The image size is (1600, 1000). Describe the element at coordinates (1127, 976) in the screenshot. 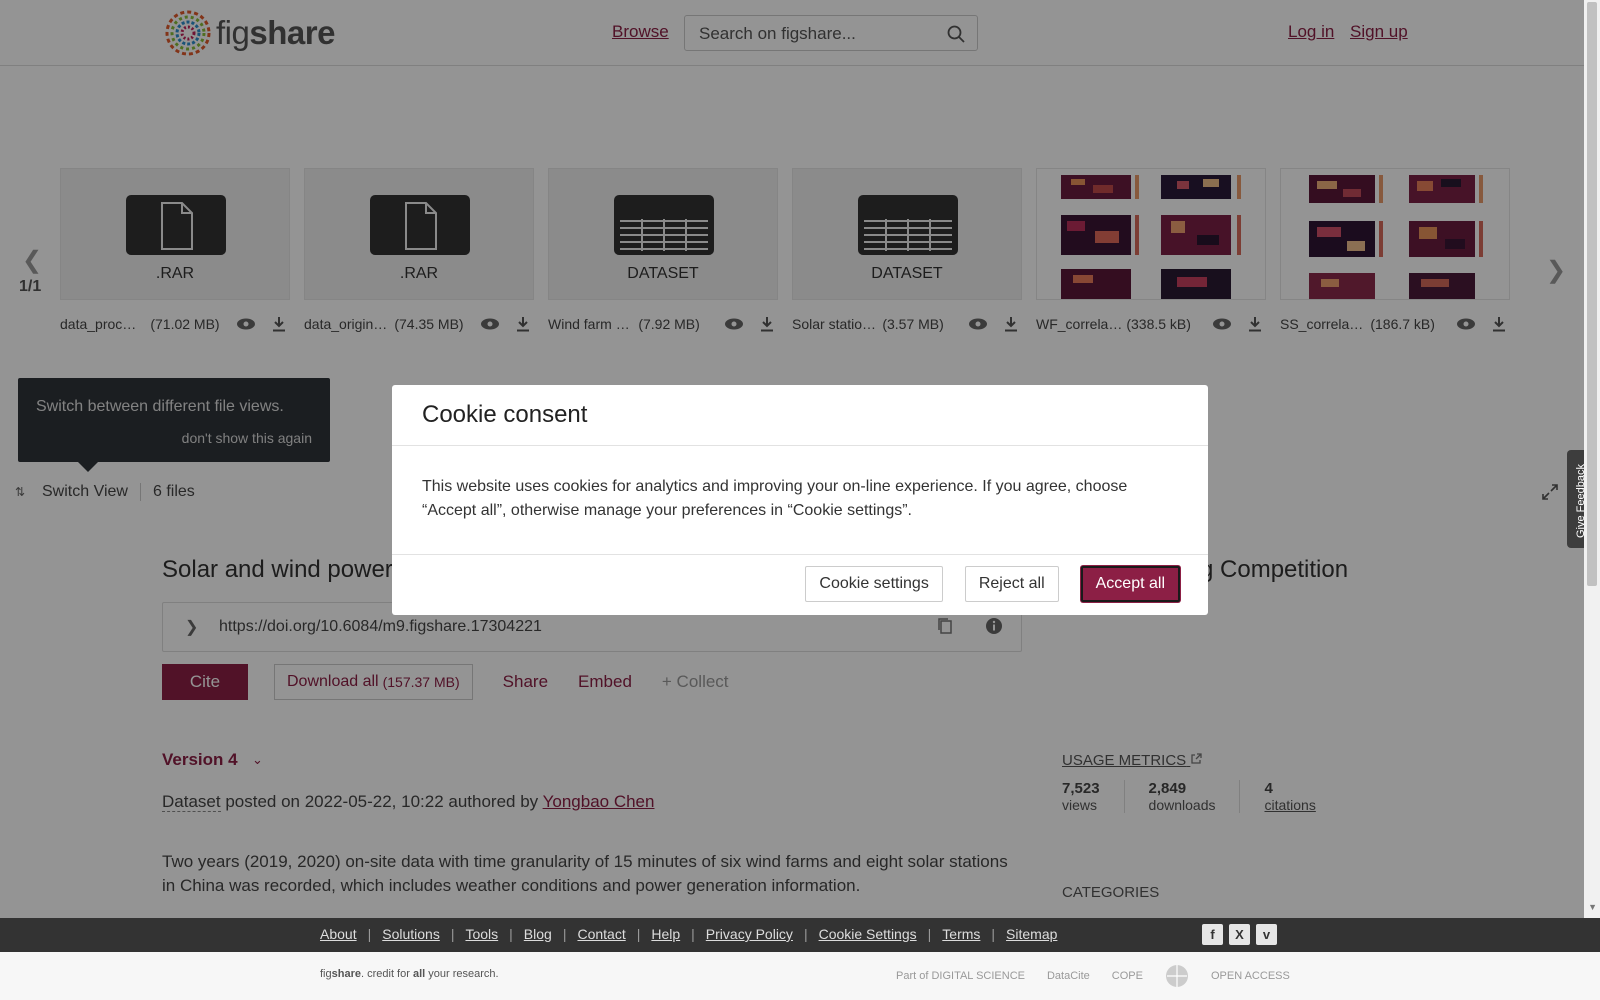

I see `cope-logo: COPE` at that location.